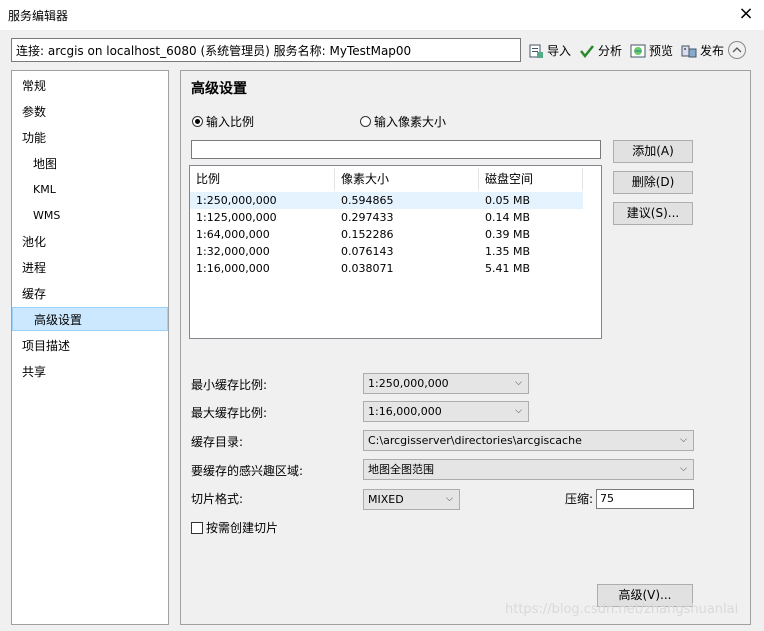 This screenshot has height=631, width=764. What do you see at coordinates (653, 151) in the screenshot?
I see `add-button: 添加(A)` at bounding box center [653, 151].